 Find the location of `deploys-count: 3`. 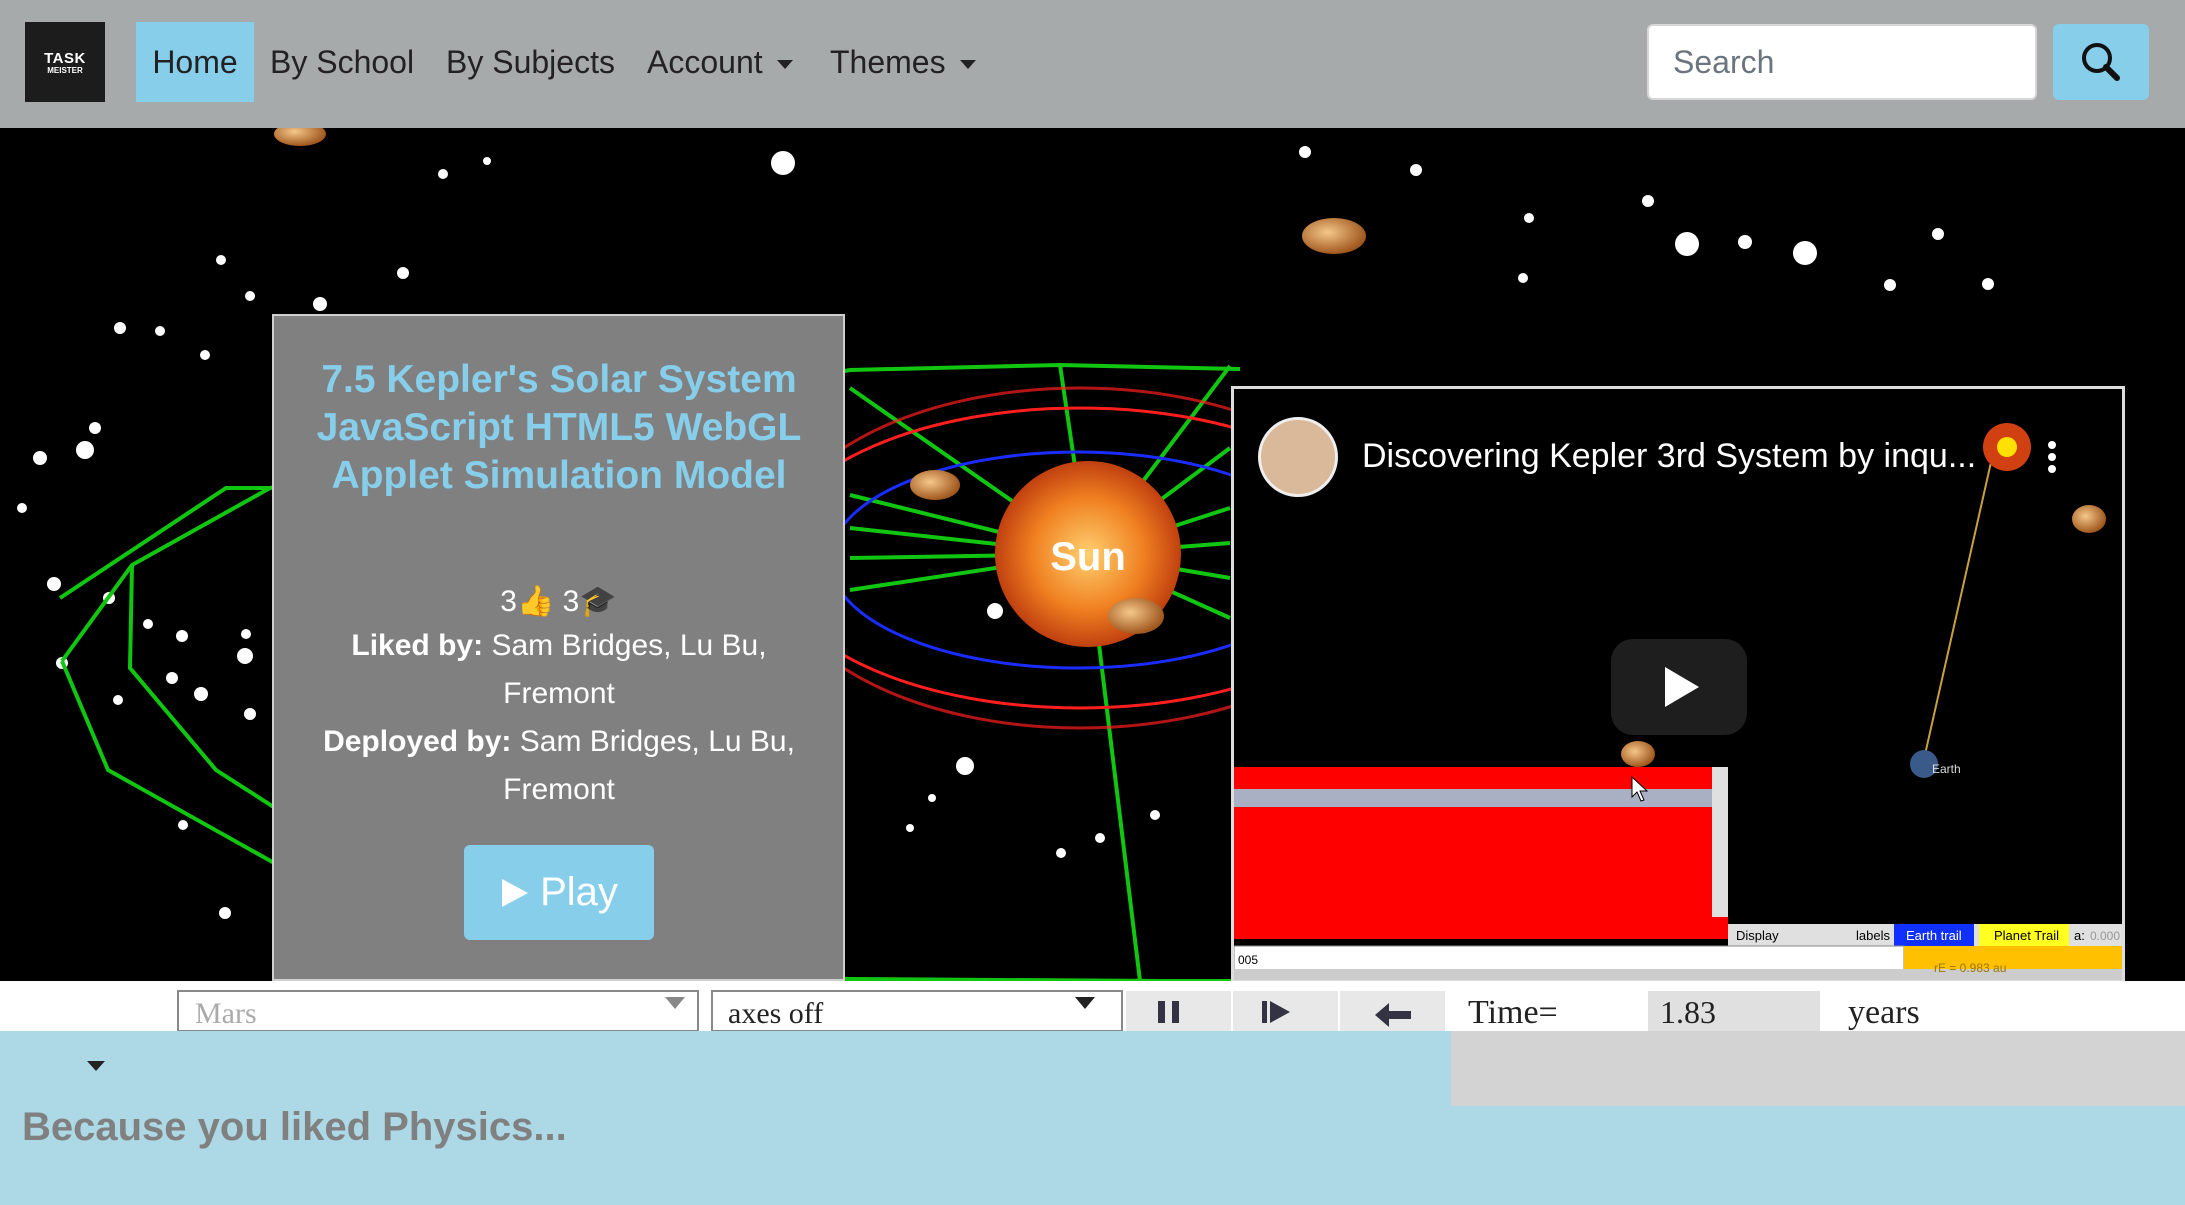

deploys-count: 3 is located at coordinates (571, 601).